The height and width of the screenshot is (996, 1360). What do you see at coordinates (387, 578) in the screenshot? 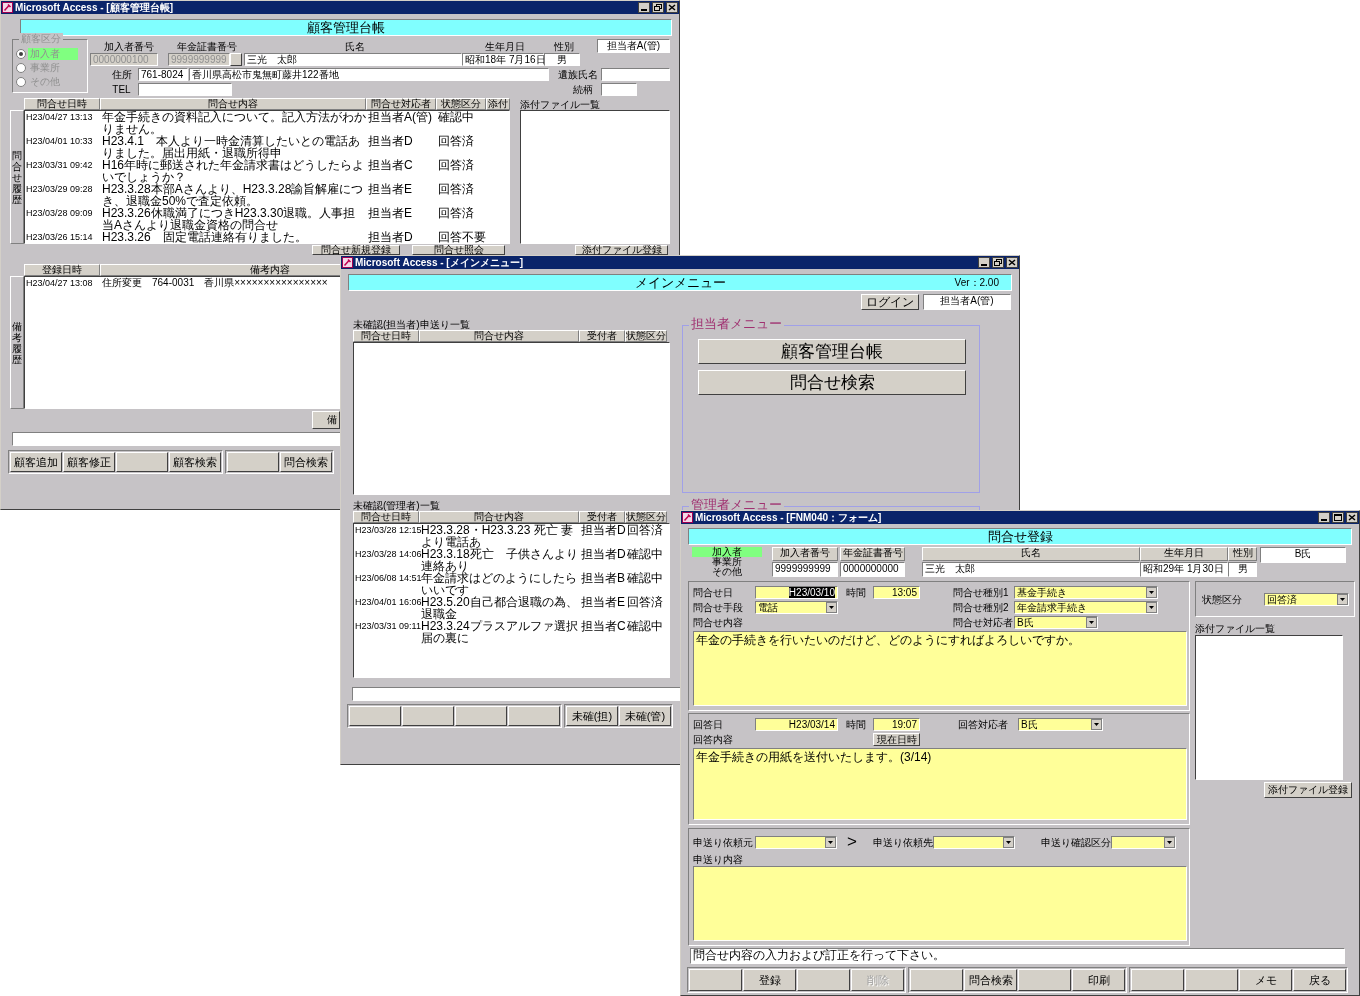
I see `table-cell-text: H23/06/08 14:51` at bounding box center [387, 578].